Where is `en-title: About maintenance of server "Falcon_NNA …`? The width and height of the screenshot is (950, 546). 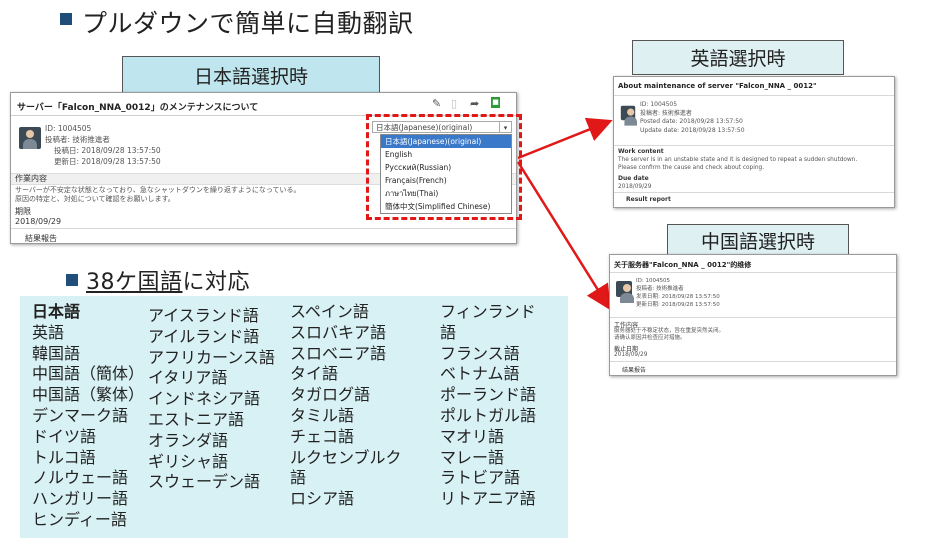
en-title: About maintenance of server "Falcon_NNA … is located at coordinates (717, 86).